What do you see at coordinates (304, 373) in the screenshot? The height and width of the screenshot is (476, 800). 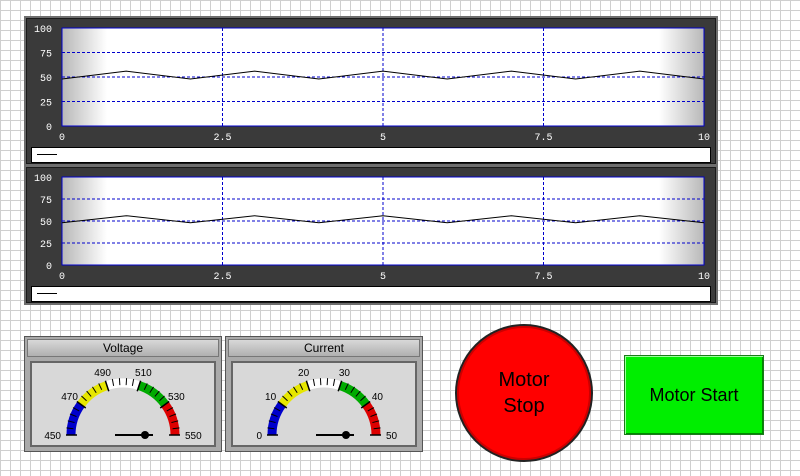 I see `gauge-scale-label: 20` at bounding box center [304, 373].